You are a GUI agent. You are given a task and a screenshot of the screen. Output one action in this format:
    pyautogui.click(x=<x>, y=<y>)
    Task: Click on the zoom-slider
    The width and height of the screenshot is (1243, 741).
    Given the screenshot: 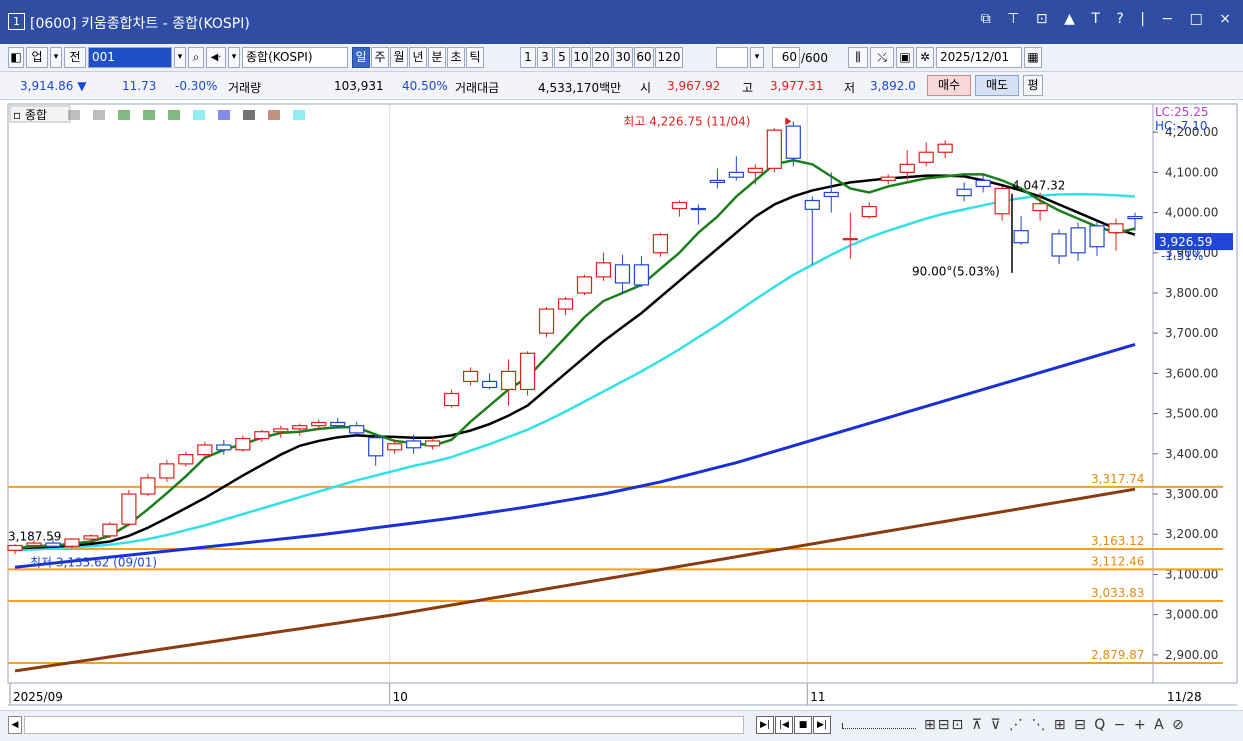 What is the action you would take?
    pyautogui.click(x=879, y=726)
    